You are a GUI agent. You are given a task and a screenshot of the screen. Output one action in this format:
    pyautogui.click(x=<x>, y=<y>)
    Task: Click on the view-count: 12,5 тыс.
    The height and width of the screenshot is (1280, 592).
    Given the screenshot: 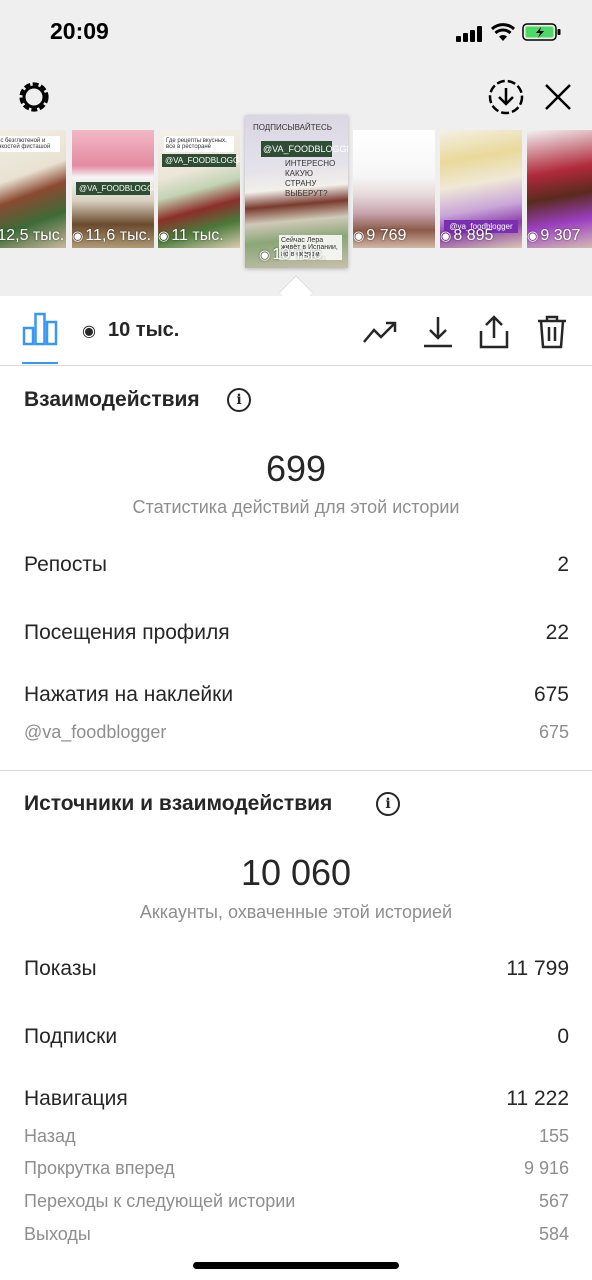 What is the action you would take?
    pyautogui.click(x=32, y=235)
    